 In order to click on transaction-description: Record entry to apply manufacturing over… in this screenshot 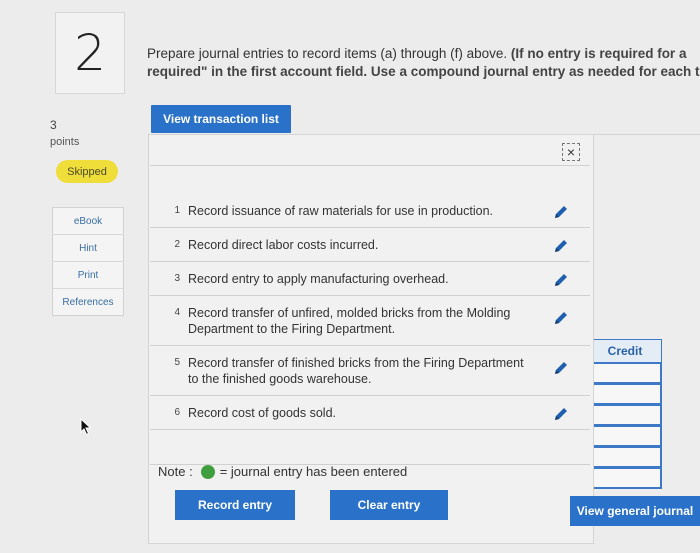, I will do `click(318, 279)`.